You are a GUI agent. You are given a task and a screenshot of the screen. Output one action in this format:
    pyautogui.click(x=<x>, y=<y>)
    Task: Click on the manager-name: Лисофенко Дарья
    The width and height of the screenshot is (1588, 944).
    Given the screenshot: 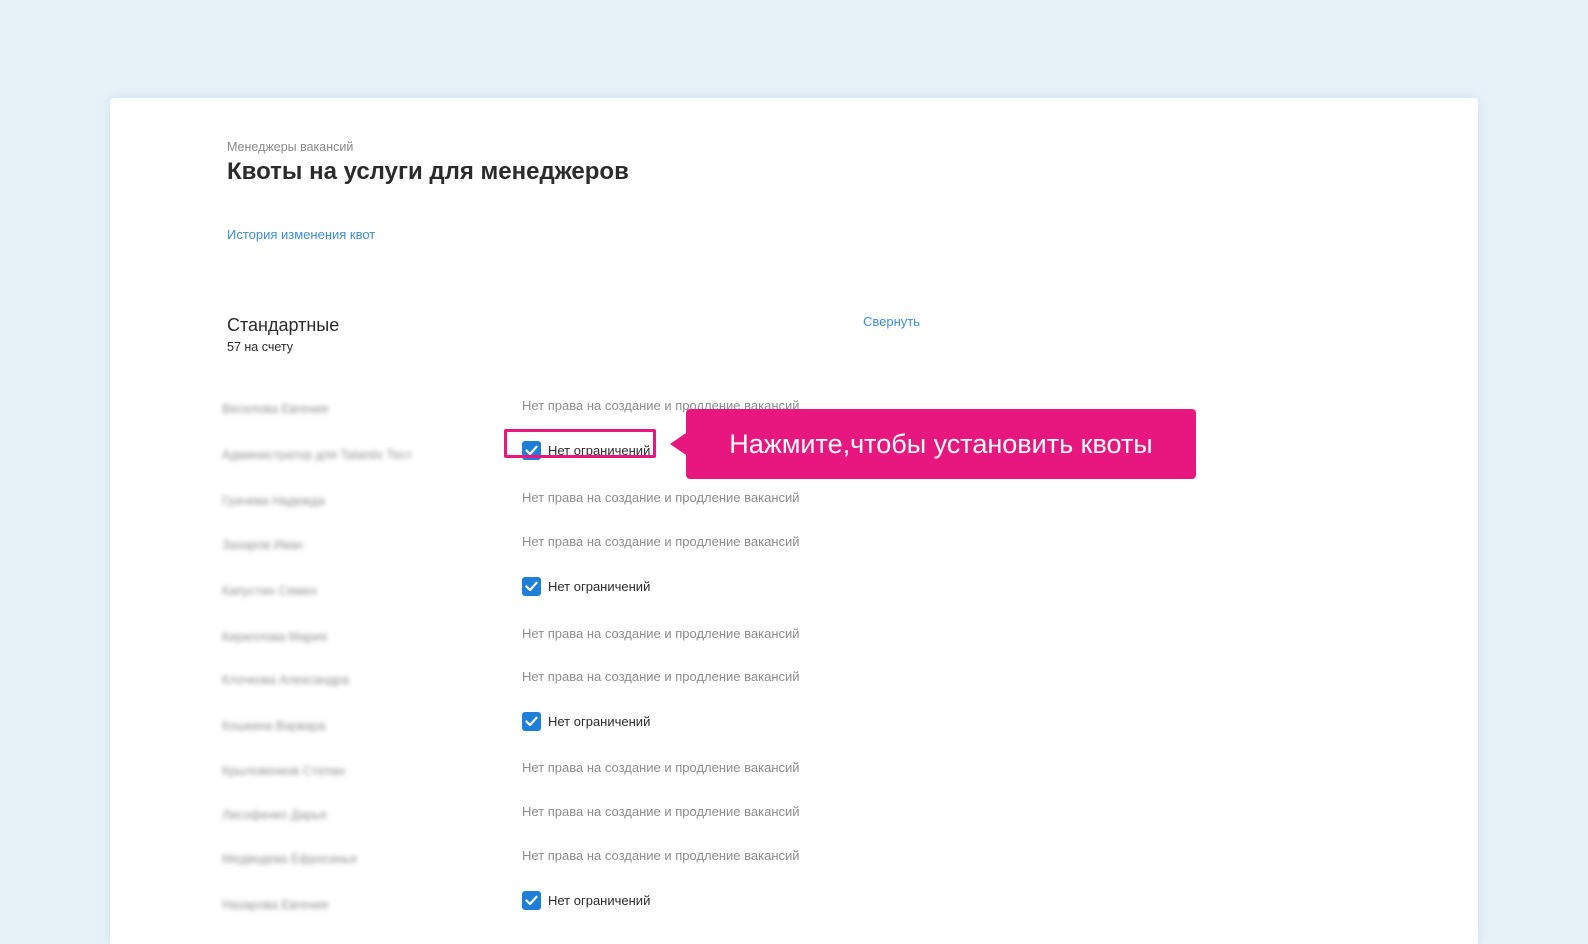 What is the action you would take?
    pyautogui.click(x=274, y=815)
    